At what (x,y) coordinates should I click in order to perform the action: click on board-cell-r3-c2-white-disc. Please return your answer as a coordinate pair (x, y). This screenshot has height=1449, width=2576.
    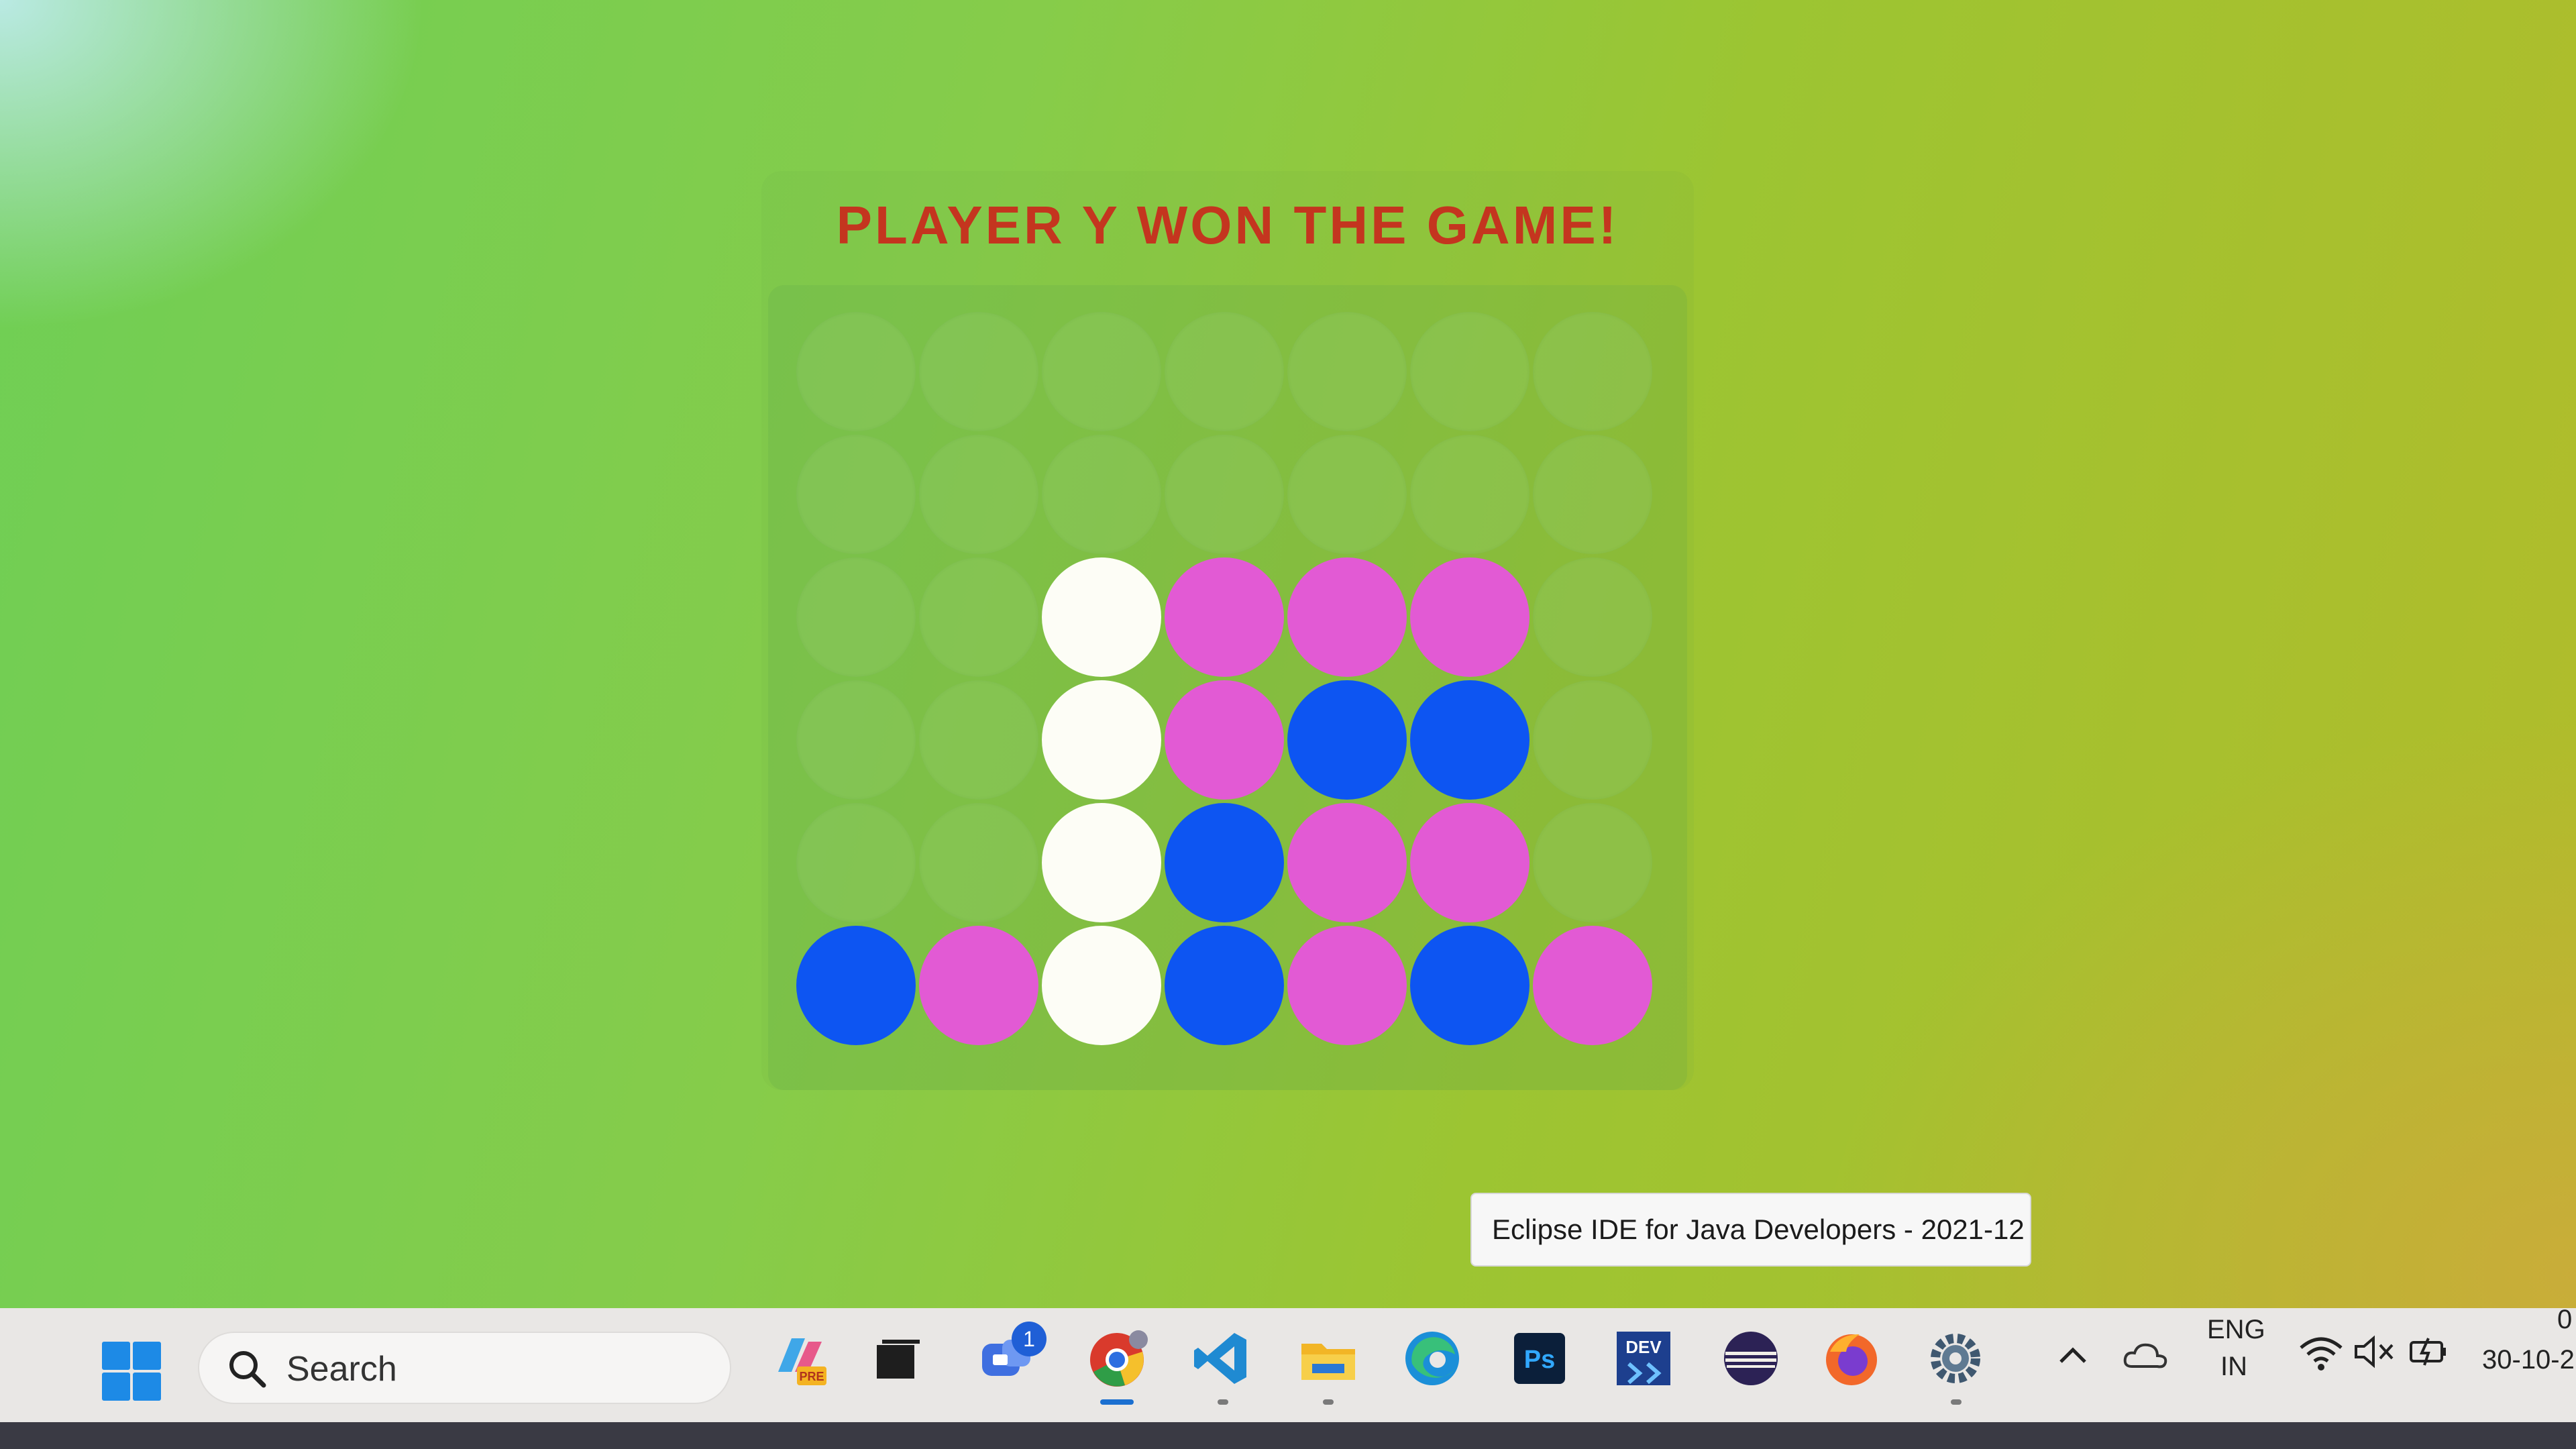
    Looking at the image, I should click on (1101, 740).